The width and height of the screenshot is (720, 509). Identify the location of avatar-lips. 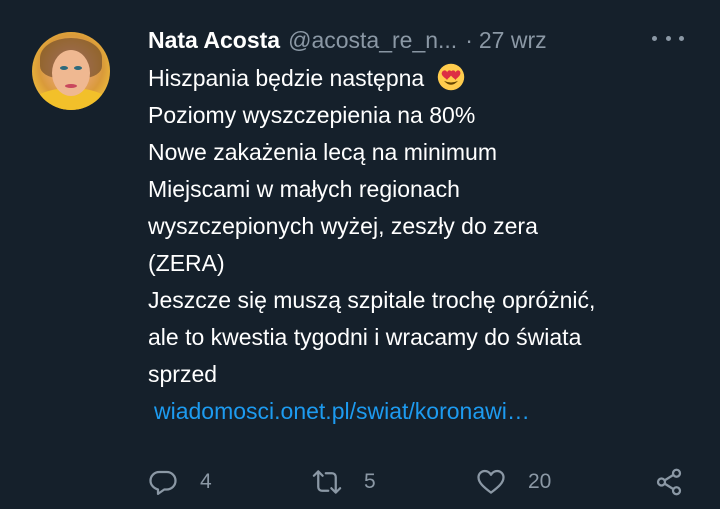
(71, 86).